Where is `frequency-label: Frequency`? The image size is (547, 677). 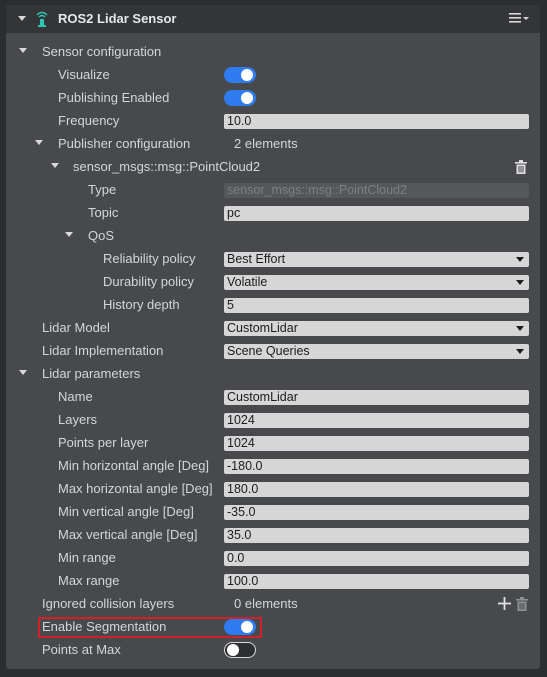
frequency-label: Frequency is located at coordinates (89, 120).